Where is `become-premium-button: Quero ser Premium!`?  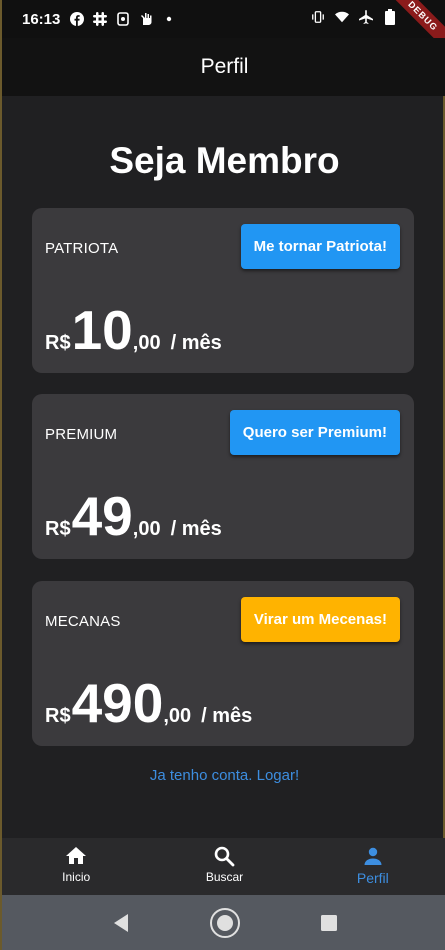
become-premium-button: Quero ser Premium! is located at coordinates (314, 432).